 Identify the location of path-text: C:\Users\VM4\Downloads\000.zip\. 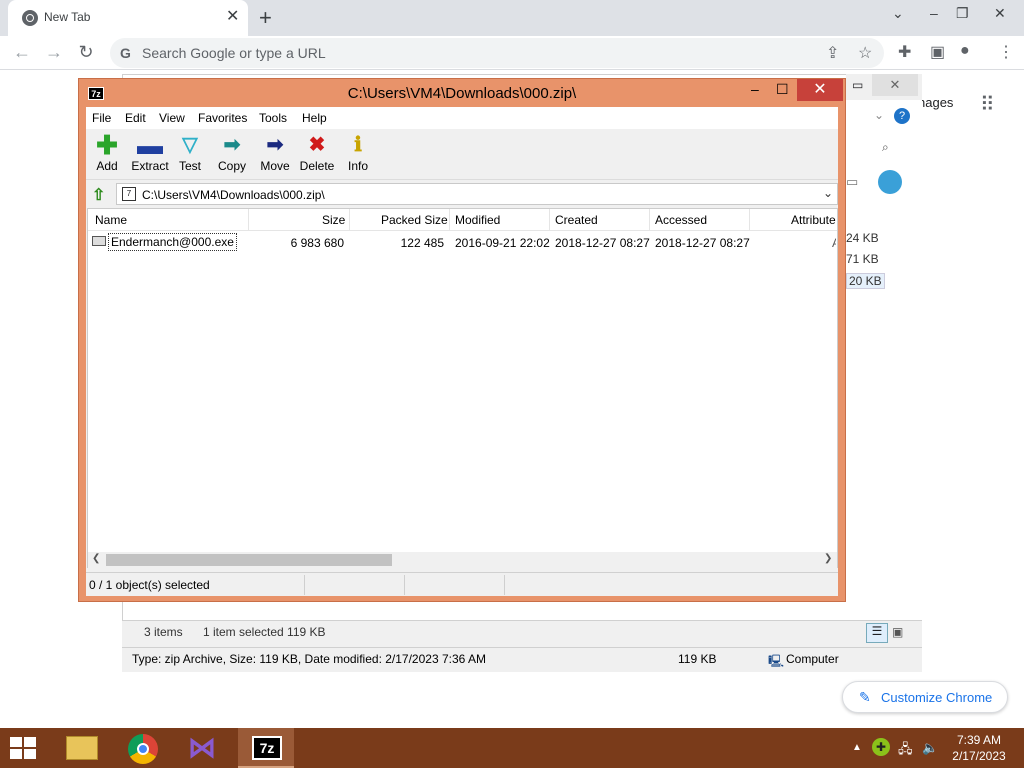
(233, 195).